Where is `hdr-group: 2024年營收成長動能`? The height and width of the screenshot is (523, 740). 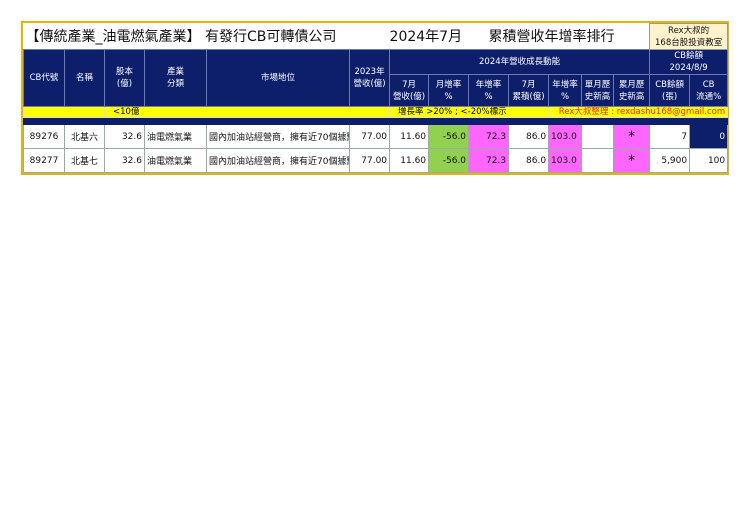
hdr-group: 2024年營收成長動能 is located at coordinates (520, 62).